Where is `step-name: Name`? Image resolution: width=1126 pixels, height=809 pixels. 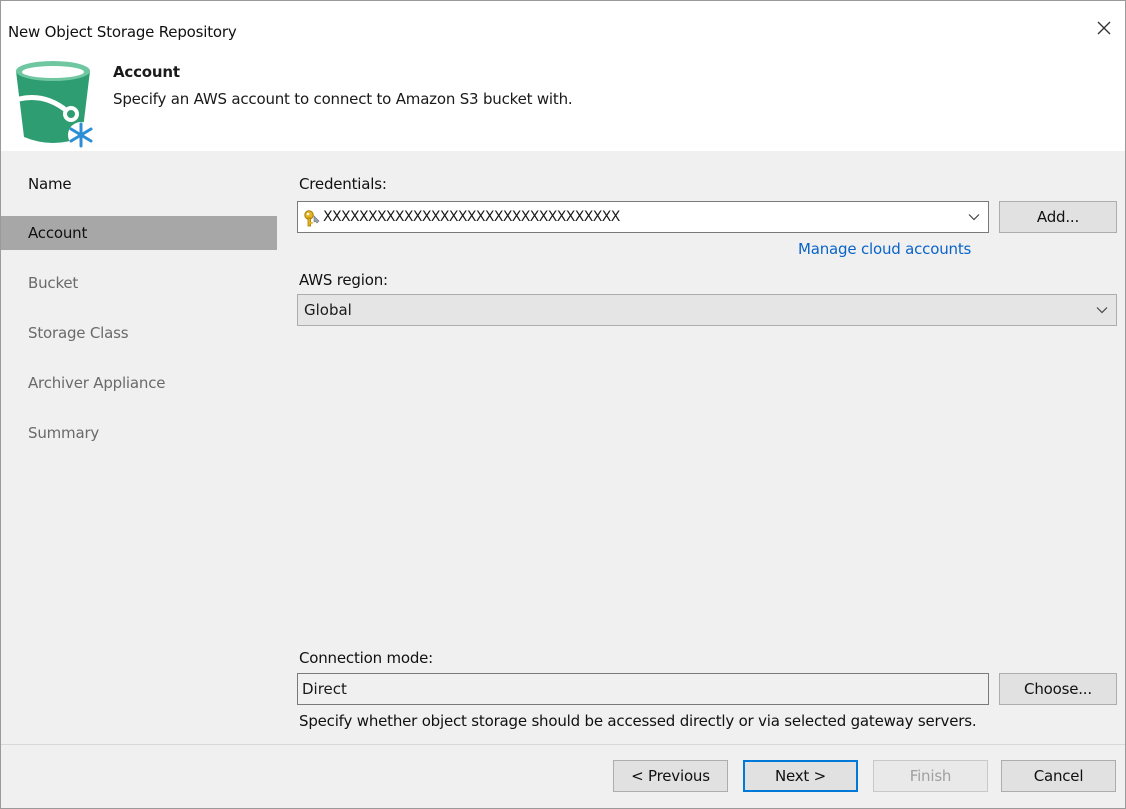 step-name: Name is located at coordinates (139, 184).